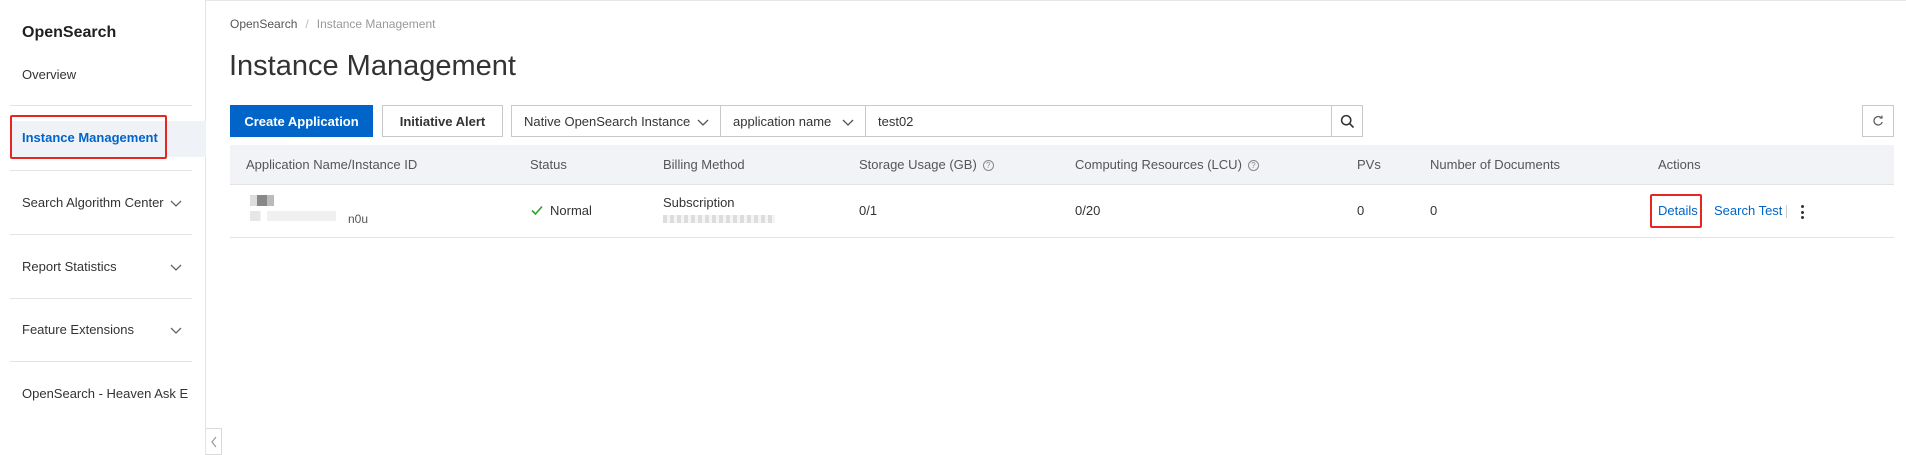 The height and width of the screenshot is (455, 1906). I want to click on sidebar-group-search-algorithm-center: Search Algorithm Center, so click(102, 202).